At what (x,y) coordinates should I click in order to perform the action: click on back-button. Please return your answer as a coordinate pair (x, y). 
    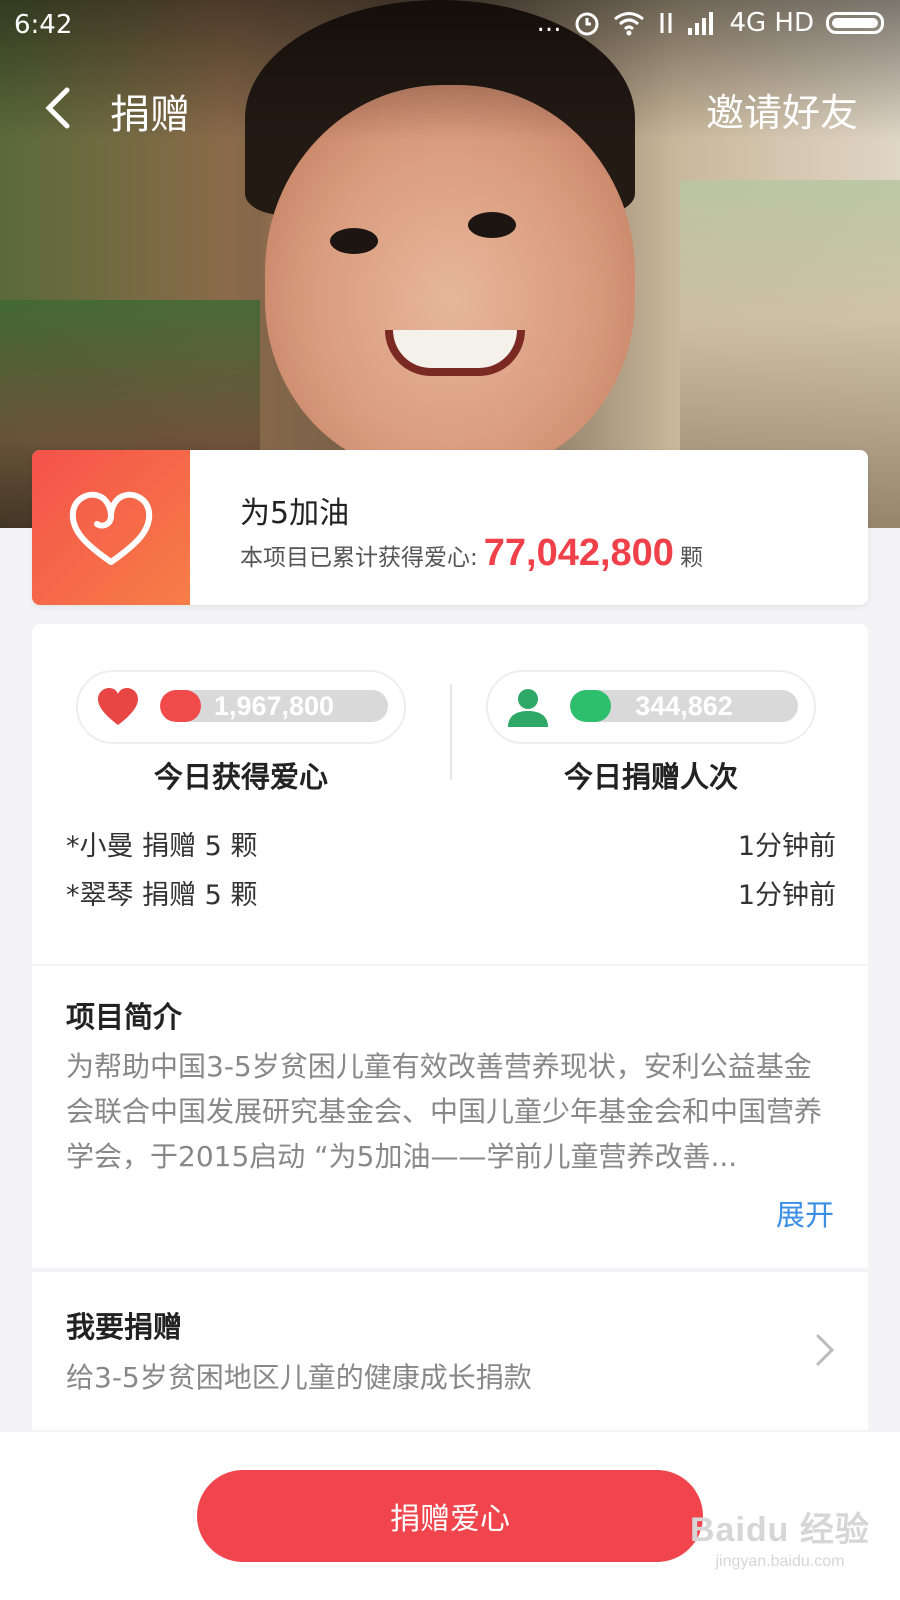
    Looking at the image, I should click on (58, 108).